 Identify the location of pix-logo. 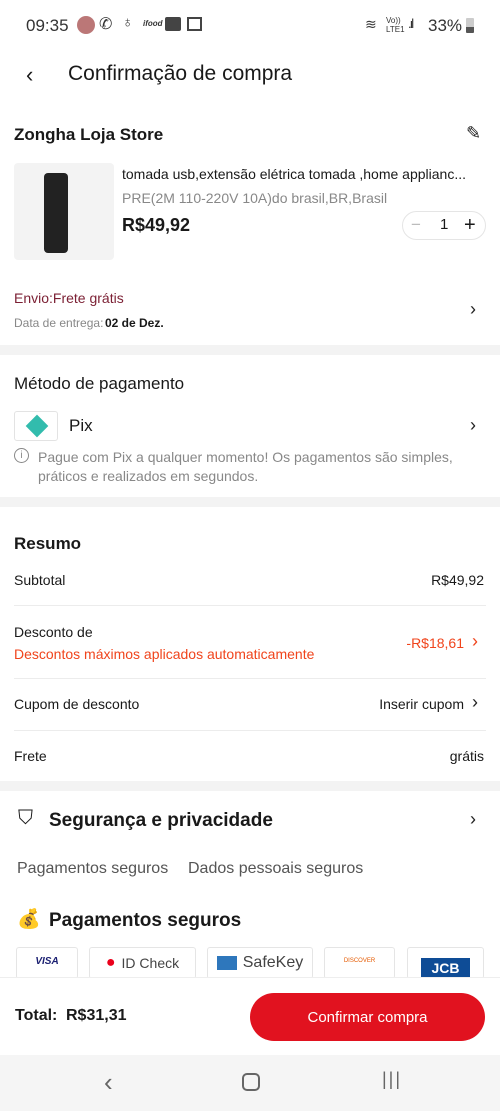
(36, 426).